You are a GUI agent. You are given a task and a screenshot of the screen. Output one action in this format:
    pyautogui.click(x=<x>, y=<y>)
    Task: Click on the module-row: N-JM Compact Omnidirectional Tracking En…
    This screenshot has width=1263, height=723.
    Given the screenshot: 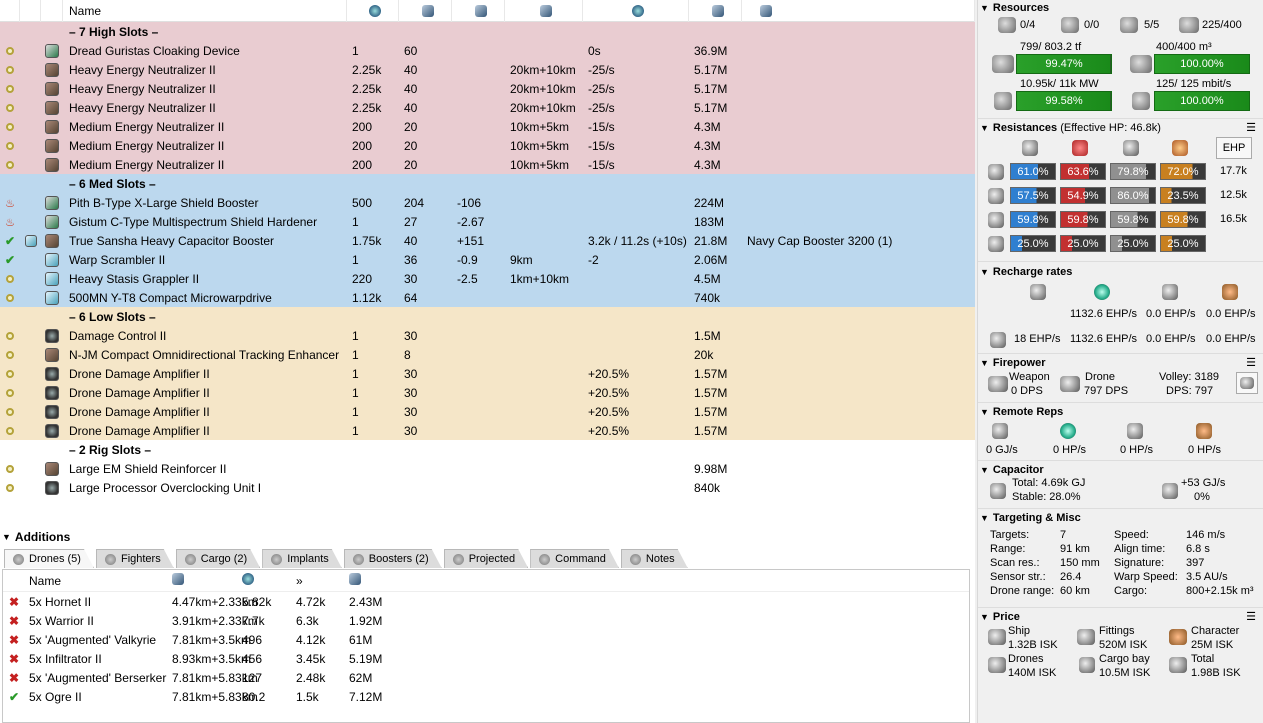 What is the action you would take?
    pyautogui.click(x=487, y=354)
    